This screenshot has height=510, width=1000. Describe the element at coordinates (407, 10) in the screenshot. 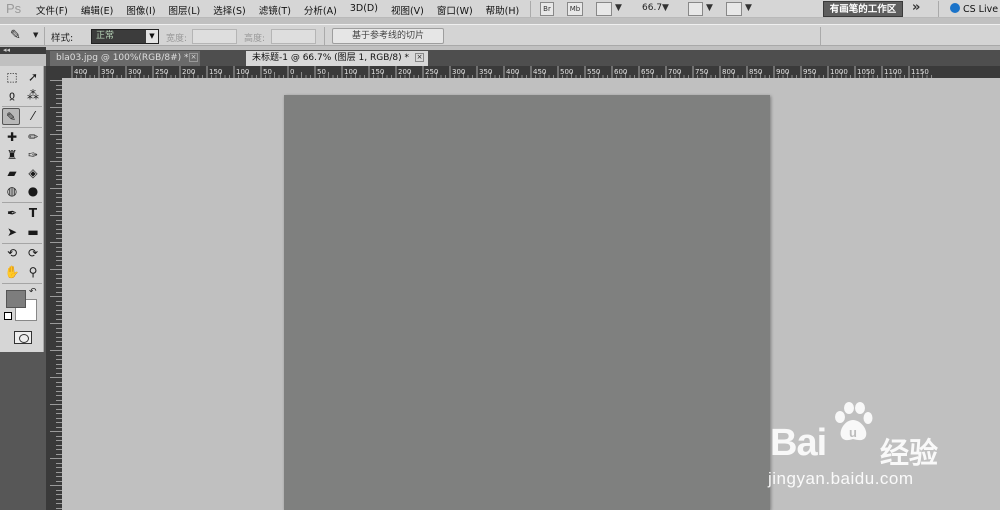

I see `menu-view: 视图(V)` at that location.